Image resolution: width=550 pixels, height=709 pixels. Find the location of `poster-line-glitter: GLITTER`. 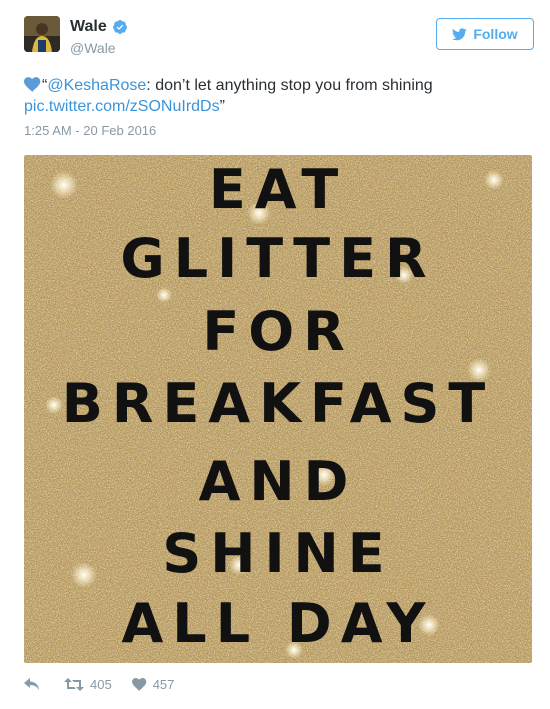

poster-line-glitter: GLITTER is located at coordinates (278, 258).